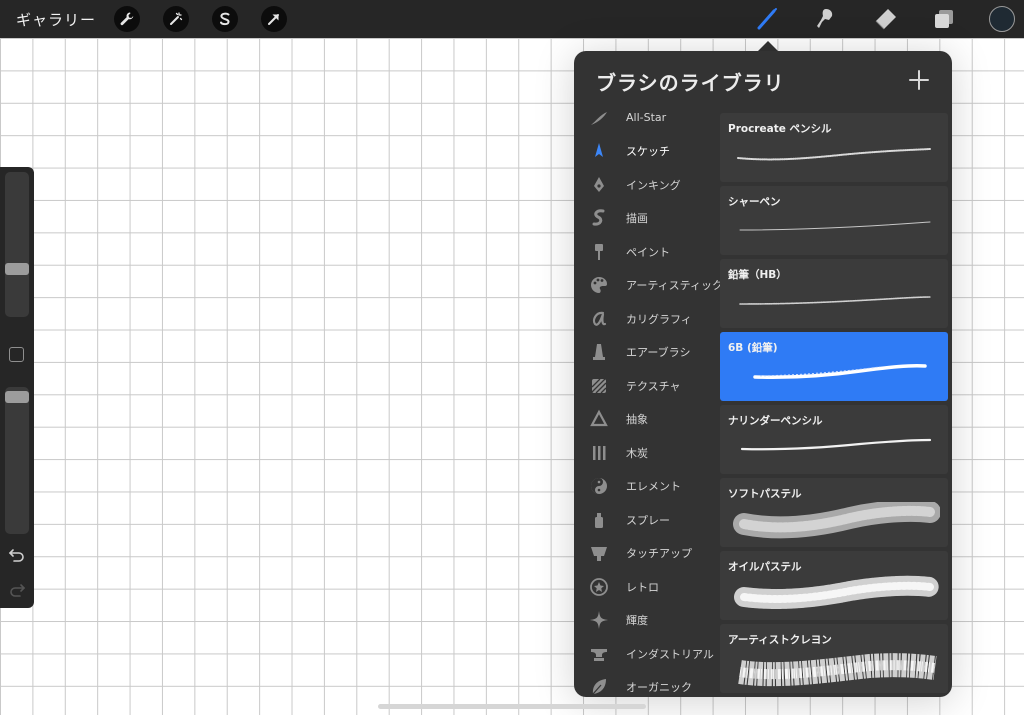  I want to click on brush-icon, so click(767, 19).